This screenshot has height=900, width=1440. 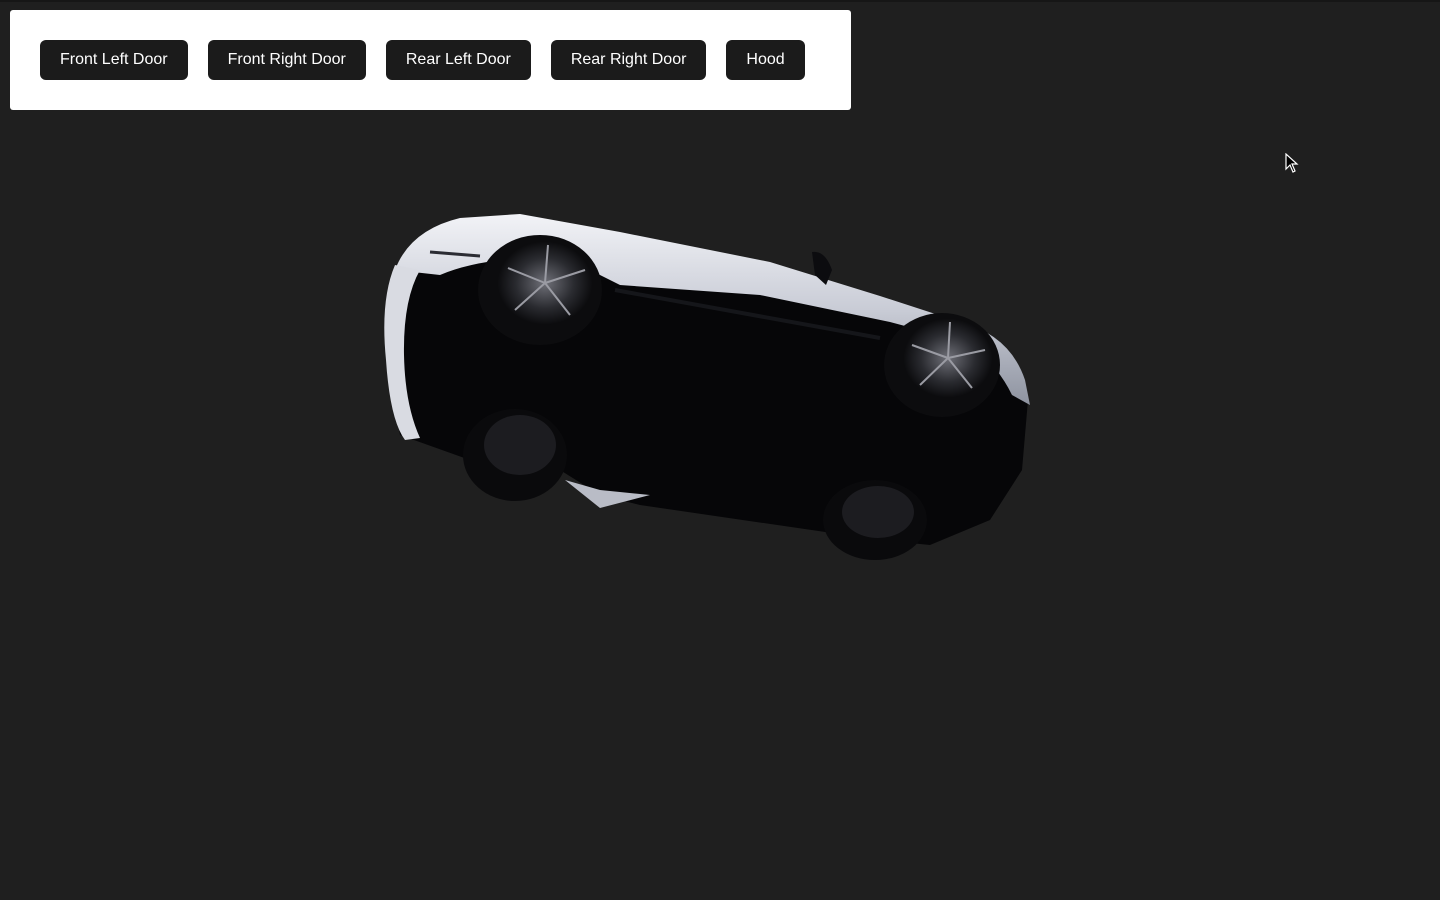 I want to click on front-left-door-button: Front Left Door, so click(x=114, y=60).